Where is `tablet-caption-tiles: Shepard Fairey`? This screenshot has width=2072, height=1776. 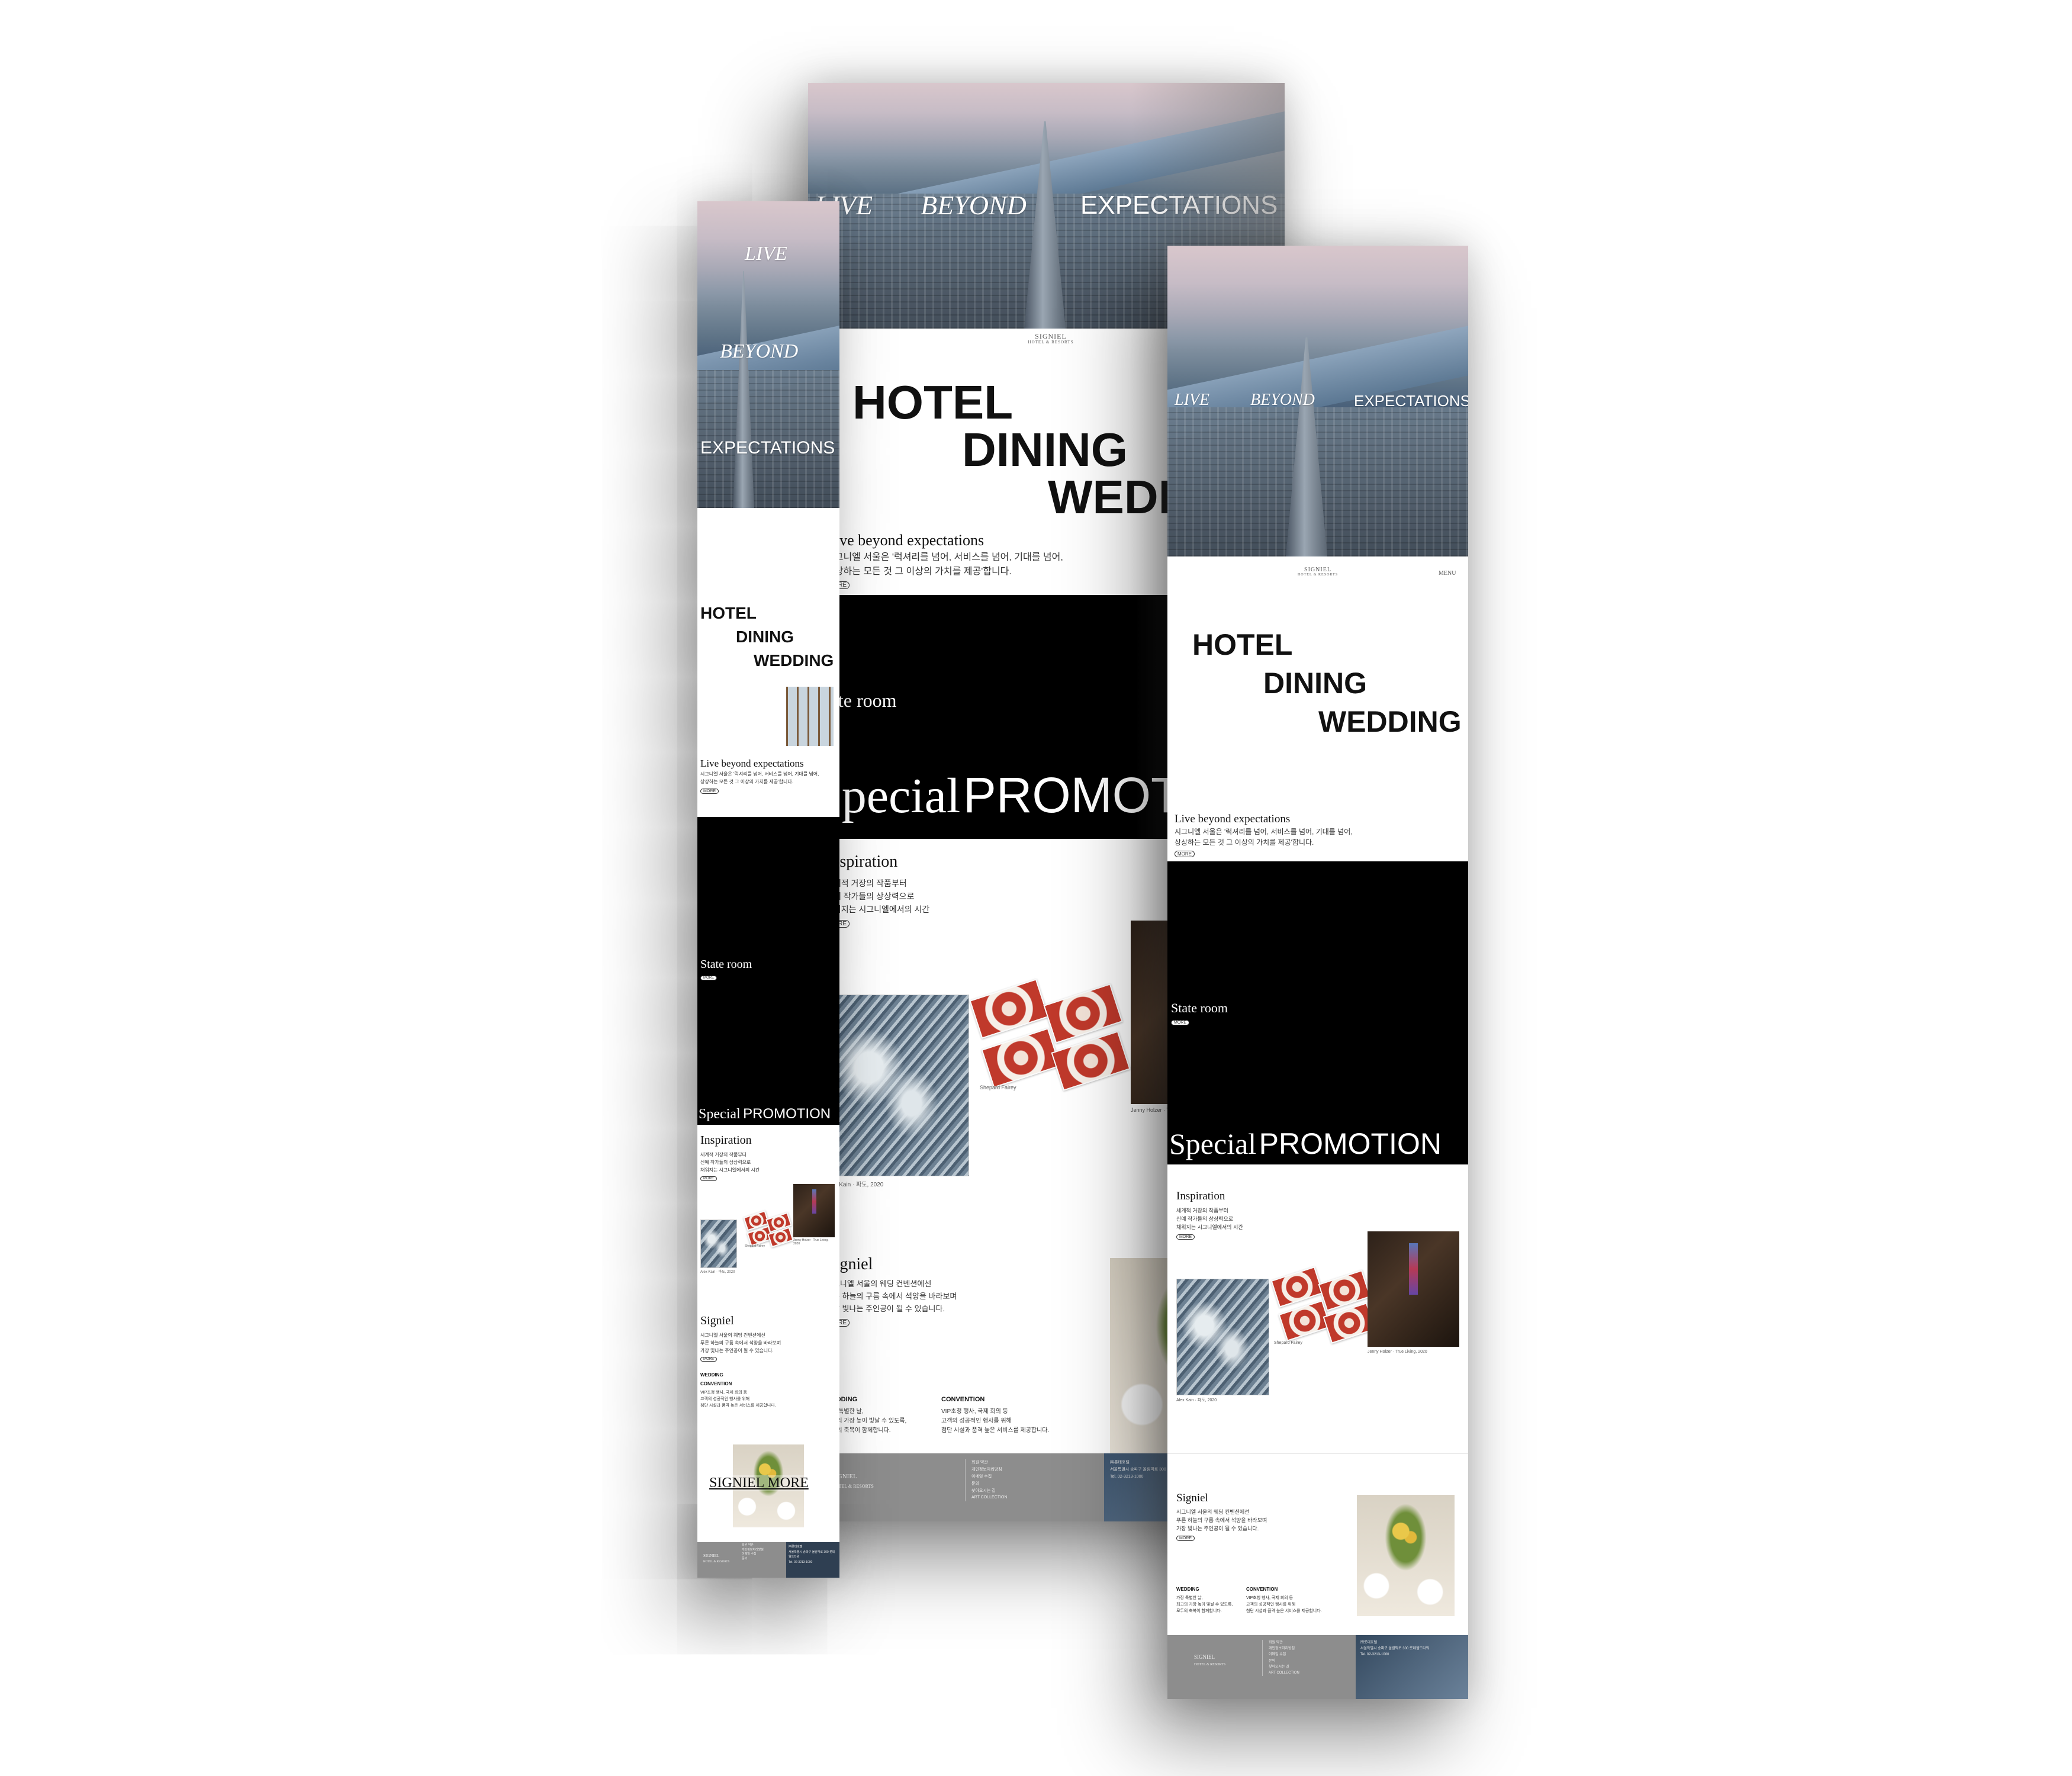 tablet-caption-tiles: Shepard Fairey is located at coordinates (1288, 1343).